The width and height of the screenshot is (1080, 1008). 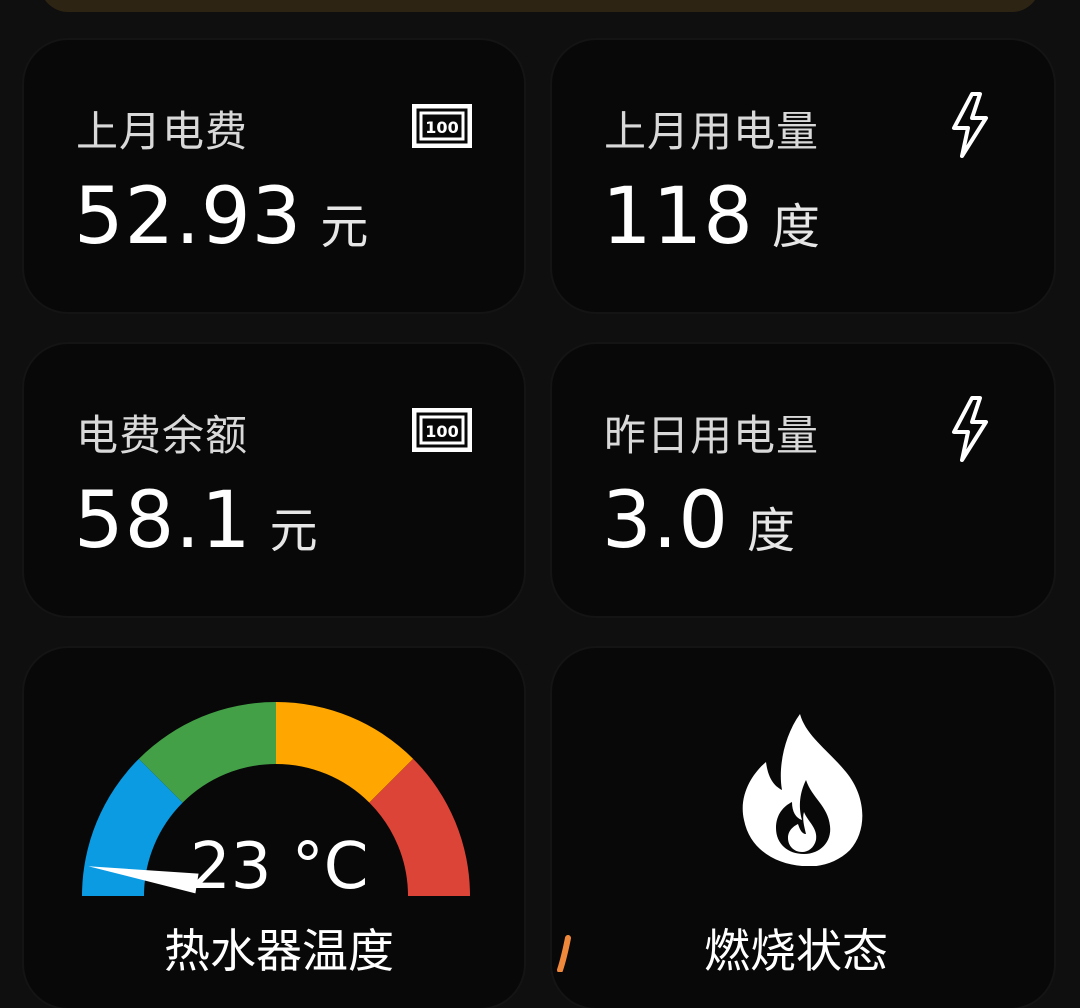 I want to click on card-balance: 电费余额 100 58.1 元, so click(x=274, y=480).